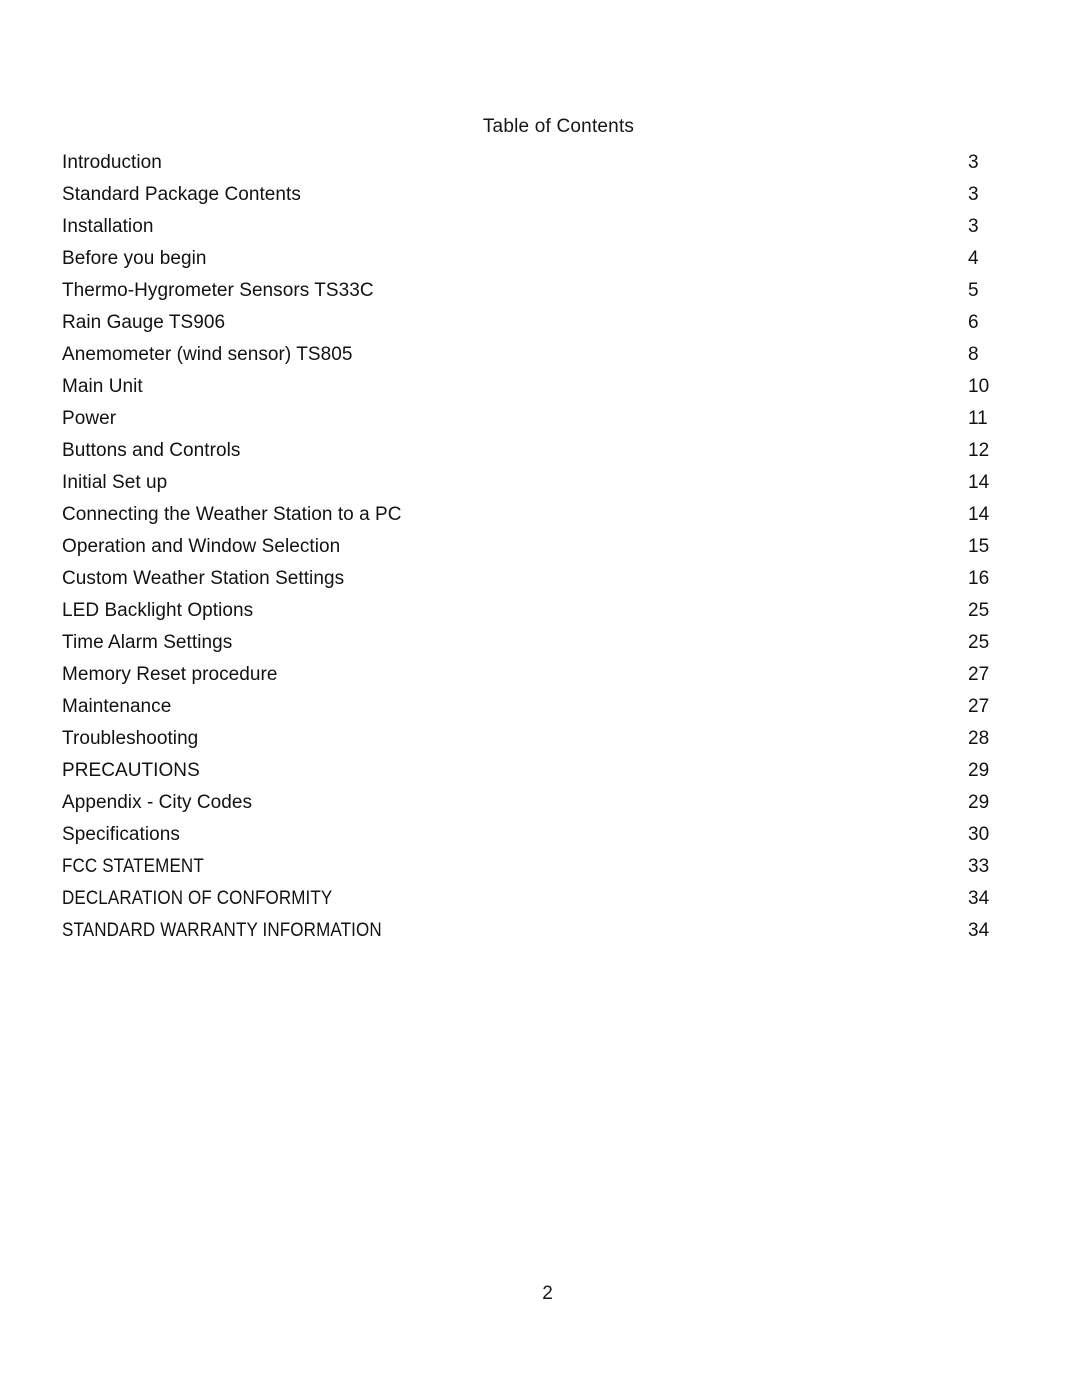  I want to click on toc-entry: Installation 3, so click(527, 227).